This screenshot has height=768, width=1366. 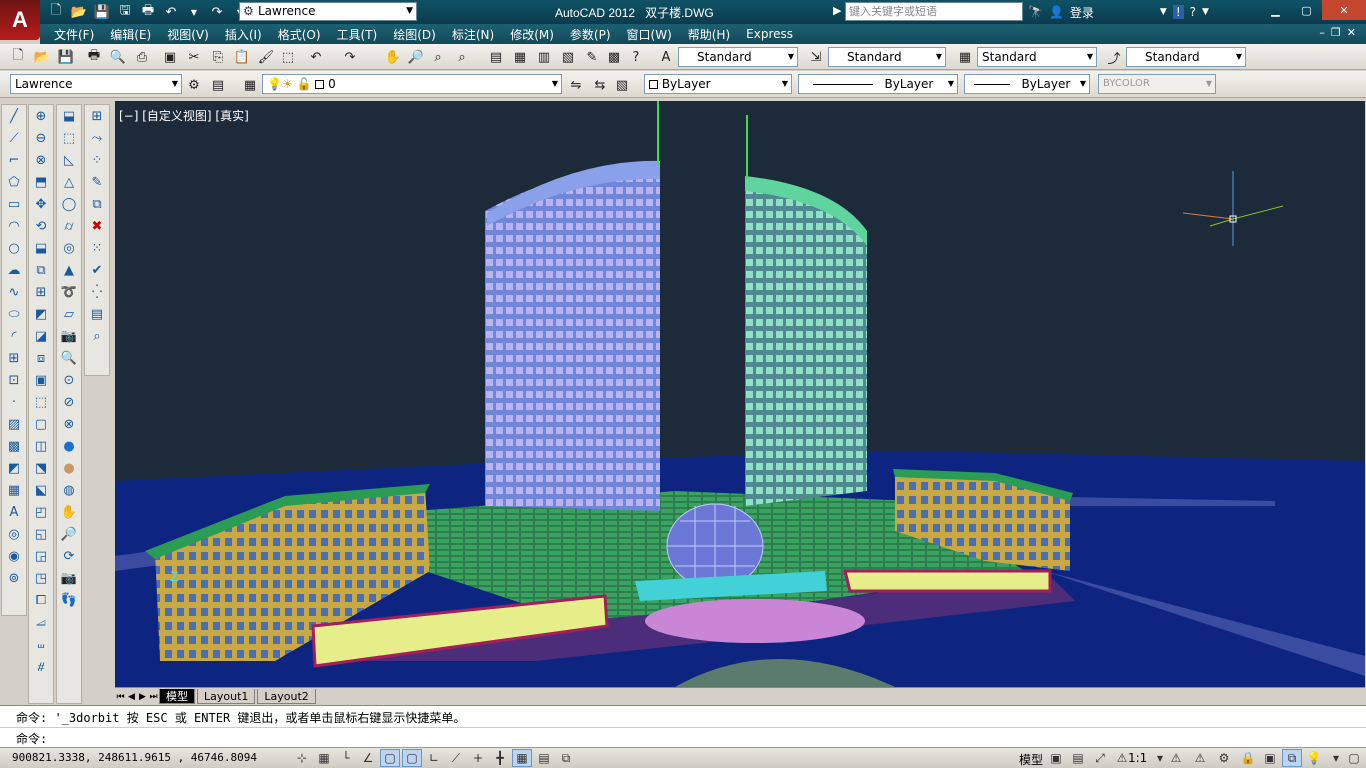 I want to click on wedge-icon: ◺, so click(x=69, y=160).